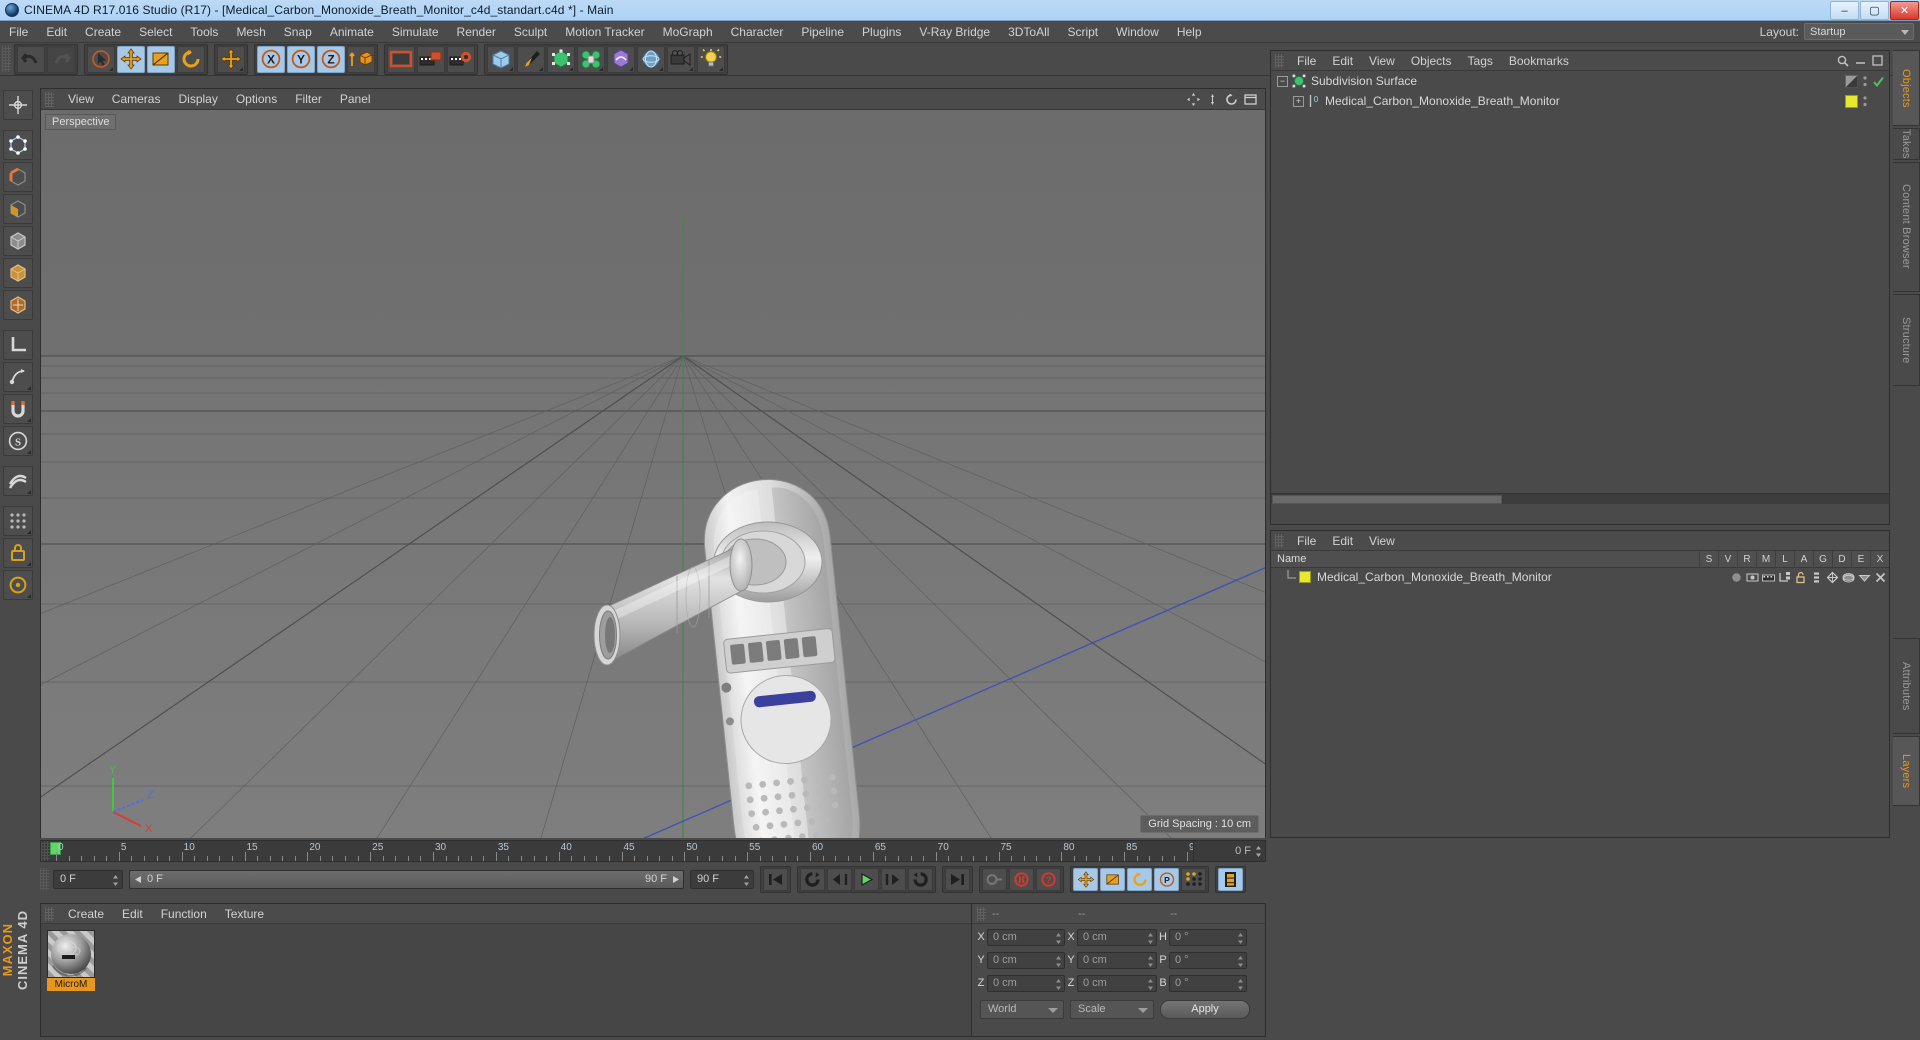 The width and height of the screenshot is (1920, 1040). What do you see at coordinates (361, 59) in the screenshot?
I see `world-object-coord-button` at bounding box center [361, 59].